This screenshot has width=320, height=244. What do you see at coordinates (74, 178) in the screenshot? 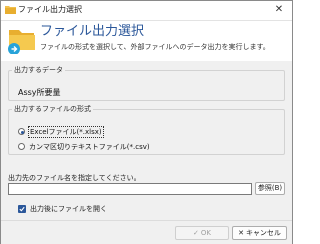
I see `output-path-label: 出力先のファイル名を指定してください。` at bounding box center [74, 178].